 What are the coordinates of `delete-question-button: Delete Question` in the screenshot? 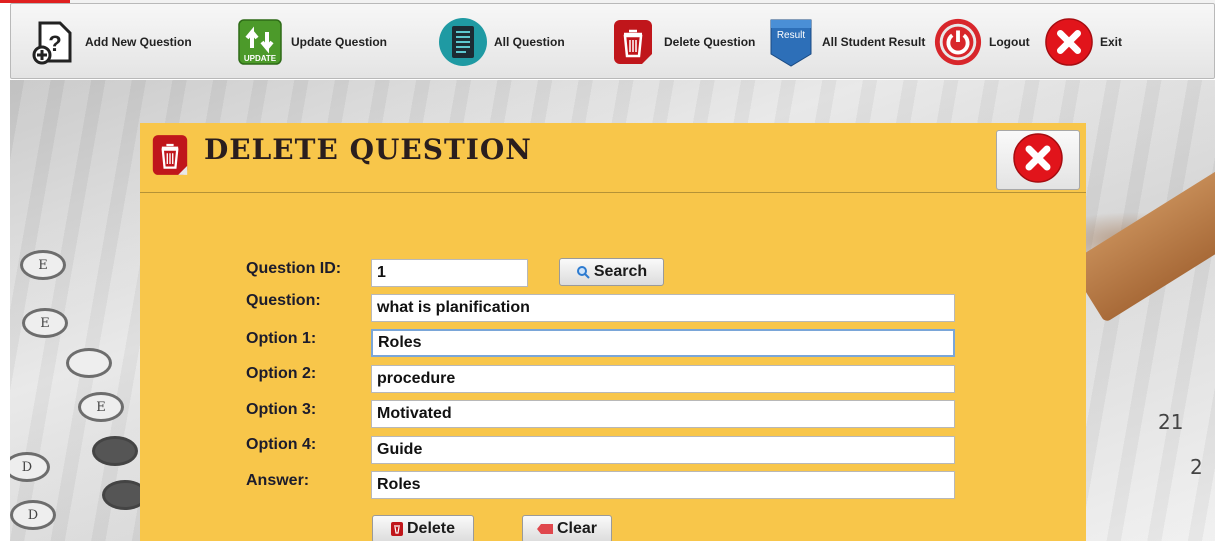 It's located at (681, 42).